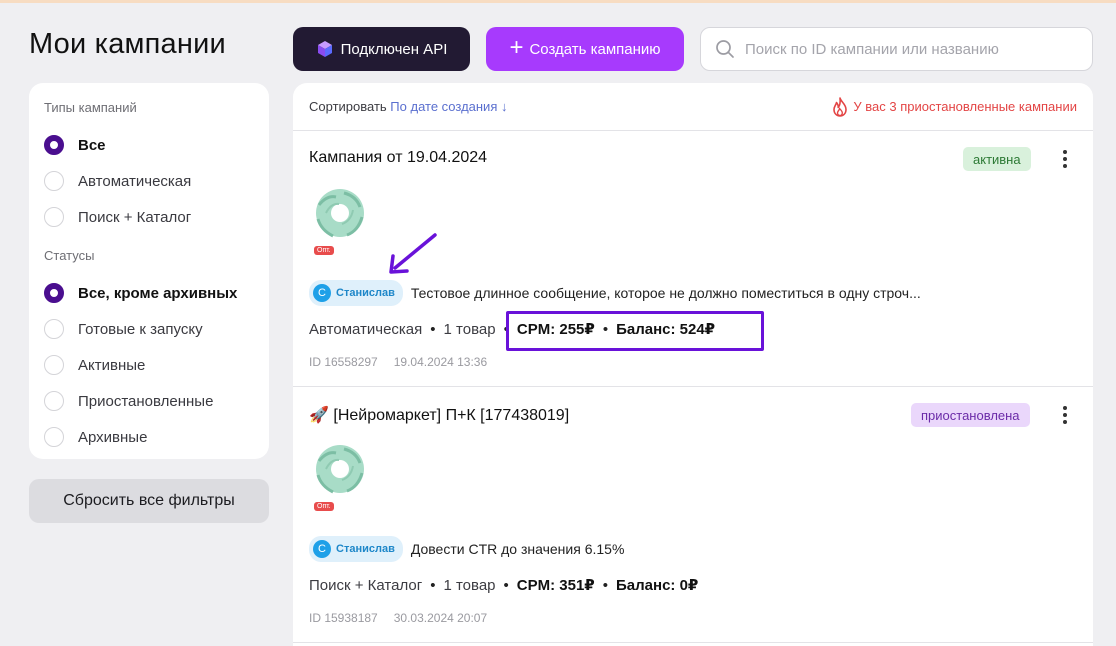 This screenshot has width=1116, height=646. What do you see at coordinates (149, 145) in the screenshot?
I see `filter-type-all: Все` at bounding box center [149, 145].